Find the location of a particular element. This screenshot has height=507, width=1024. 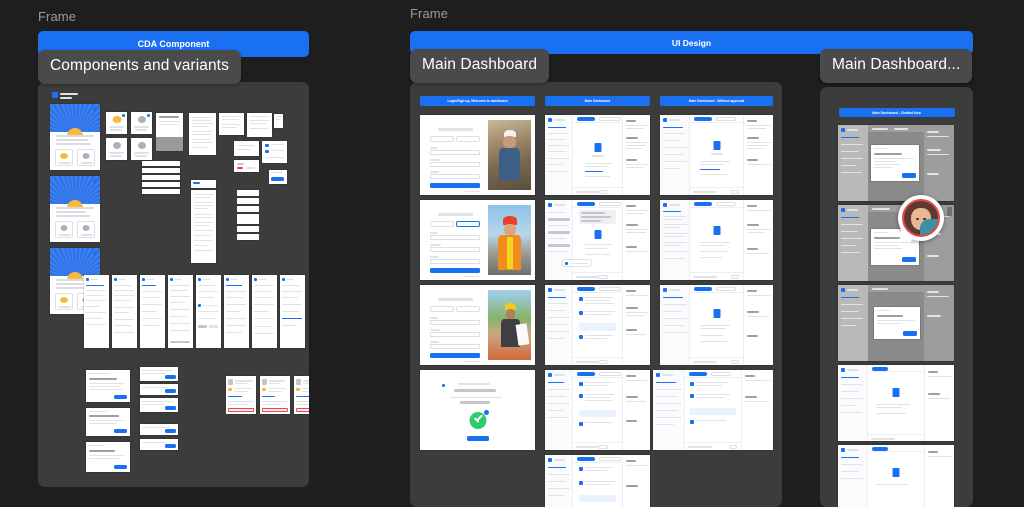

scrollbar is located at coordinates (949, 211).